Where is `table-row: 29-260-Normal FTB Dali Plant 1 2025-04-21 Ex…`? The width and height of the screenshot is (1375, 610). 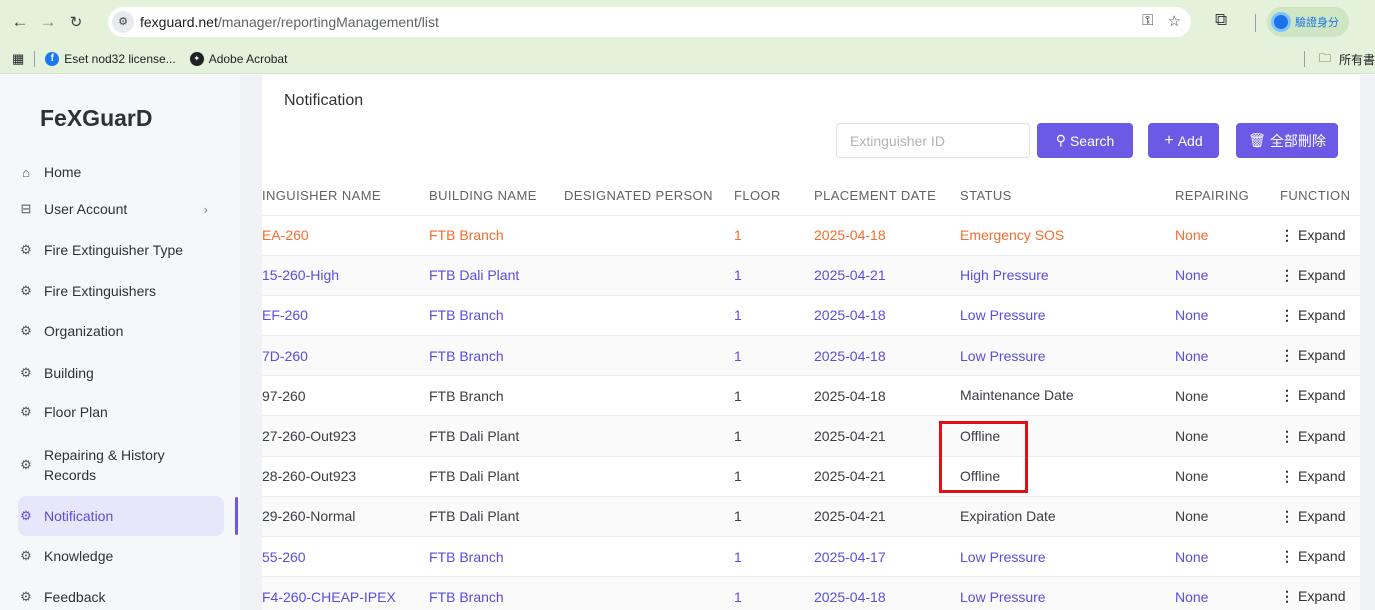 table-row: 29-260-Normal FTB Dali Plant 1 2025-04-21 Ex… is located at coordinates (811, 517).